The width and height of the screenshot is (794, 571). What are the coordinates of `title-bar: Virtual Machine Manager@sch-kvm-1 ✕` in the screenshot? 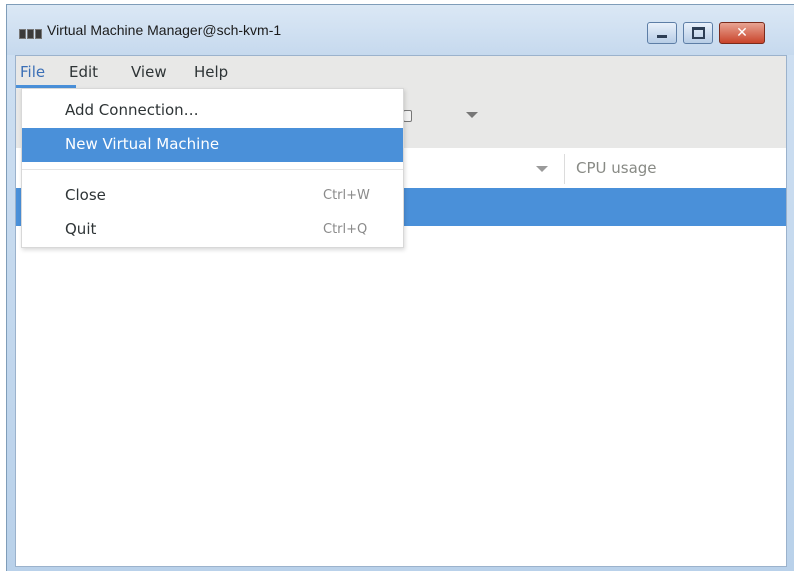 It's located at (400, 30).